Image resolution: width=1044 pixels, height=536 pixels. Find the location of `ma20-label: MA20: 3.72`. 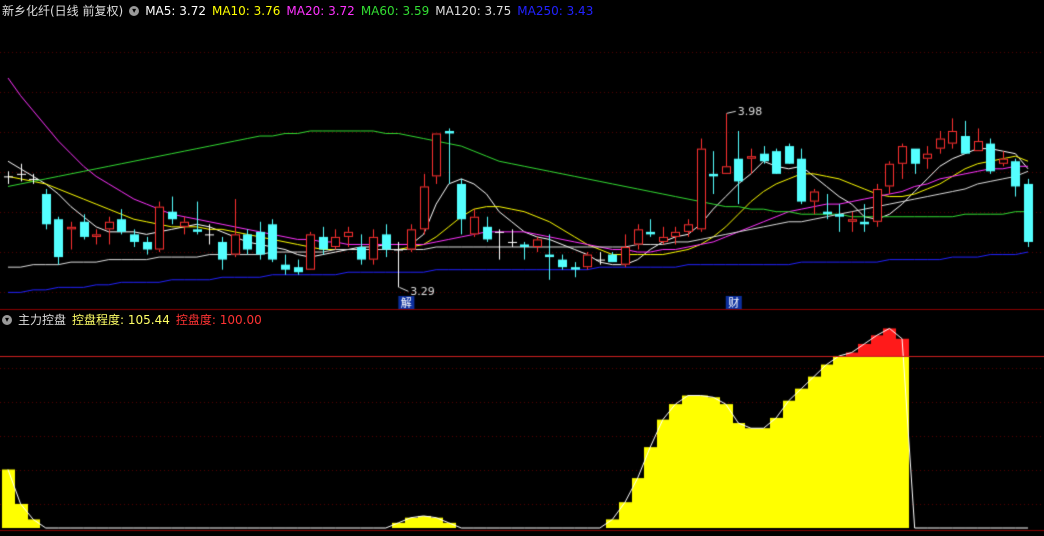

ma20-label: MA20: 3.72 is located at coordinates (320, 11).